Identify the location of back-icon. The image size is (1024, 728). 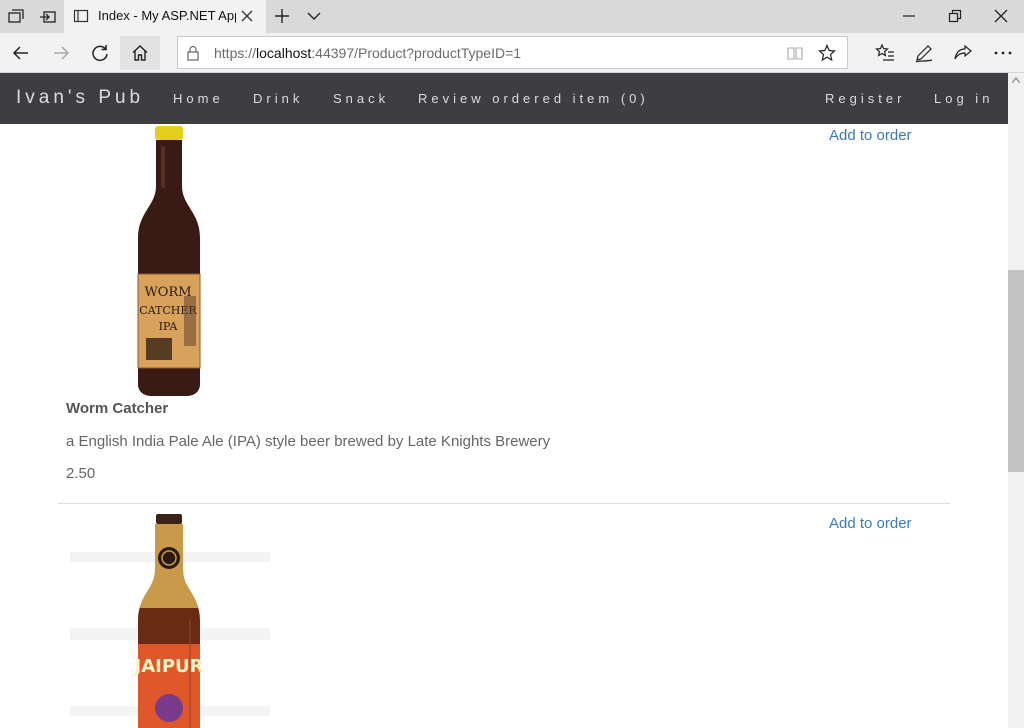
(21, 53).